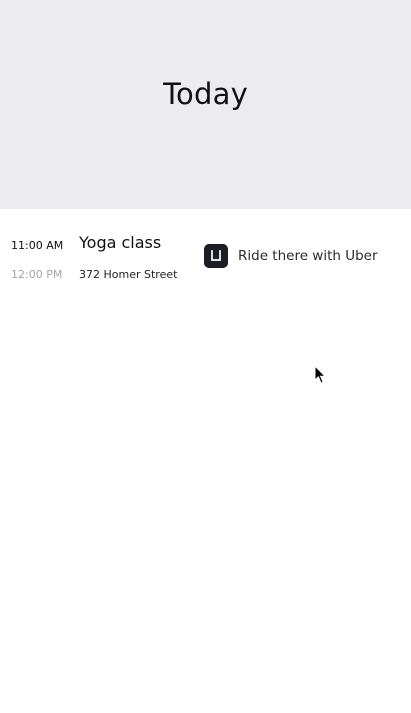 The image size is (411, 713). I want to click on event-location: 372 Homer Street, so click(128, 274).